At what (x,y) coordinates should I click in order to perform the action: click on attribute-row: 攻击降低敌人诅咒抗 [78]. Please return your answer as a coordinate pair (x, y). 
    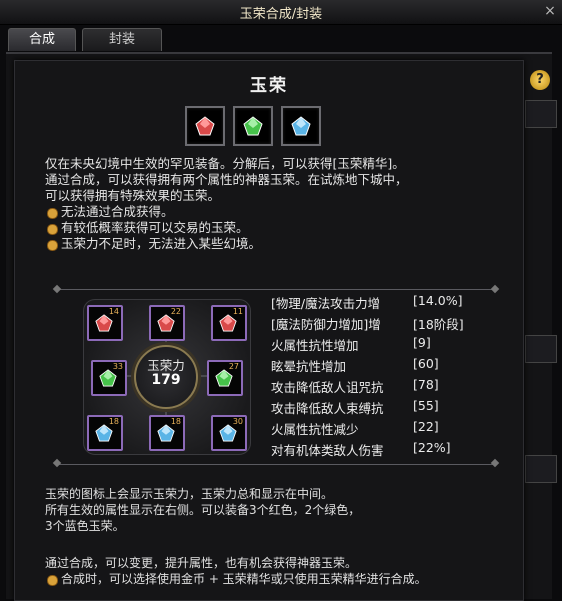
    Looking at the image, I should click on (355, 386).